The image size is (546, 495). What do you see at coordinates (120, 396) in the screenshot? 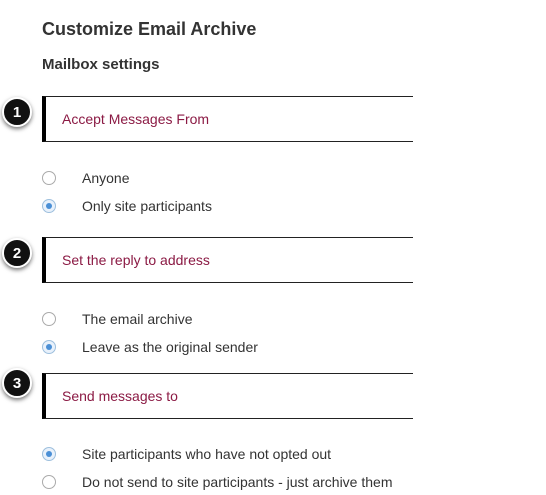
I see `section-label: Send messages to` at bounding box center [120, 396].